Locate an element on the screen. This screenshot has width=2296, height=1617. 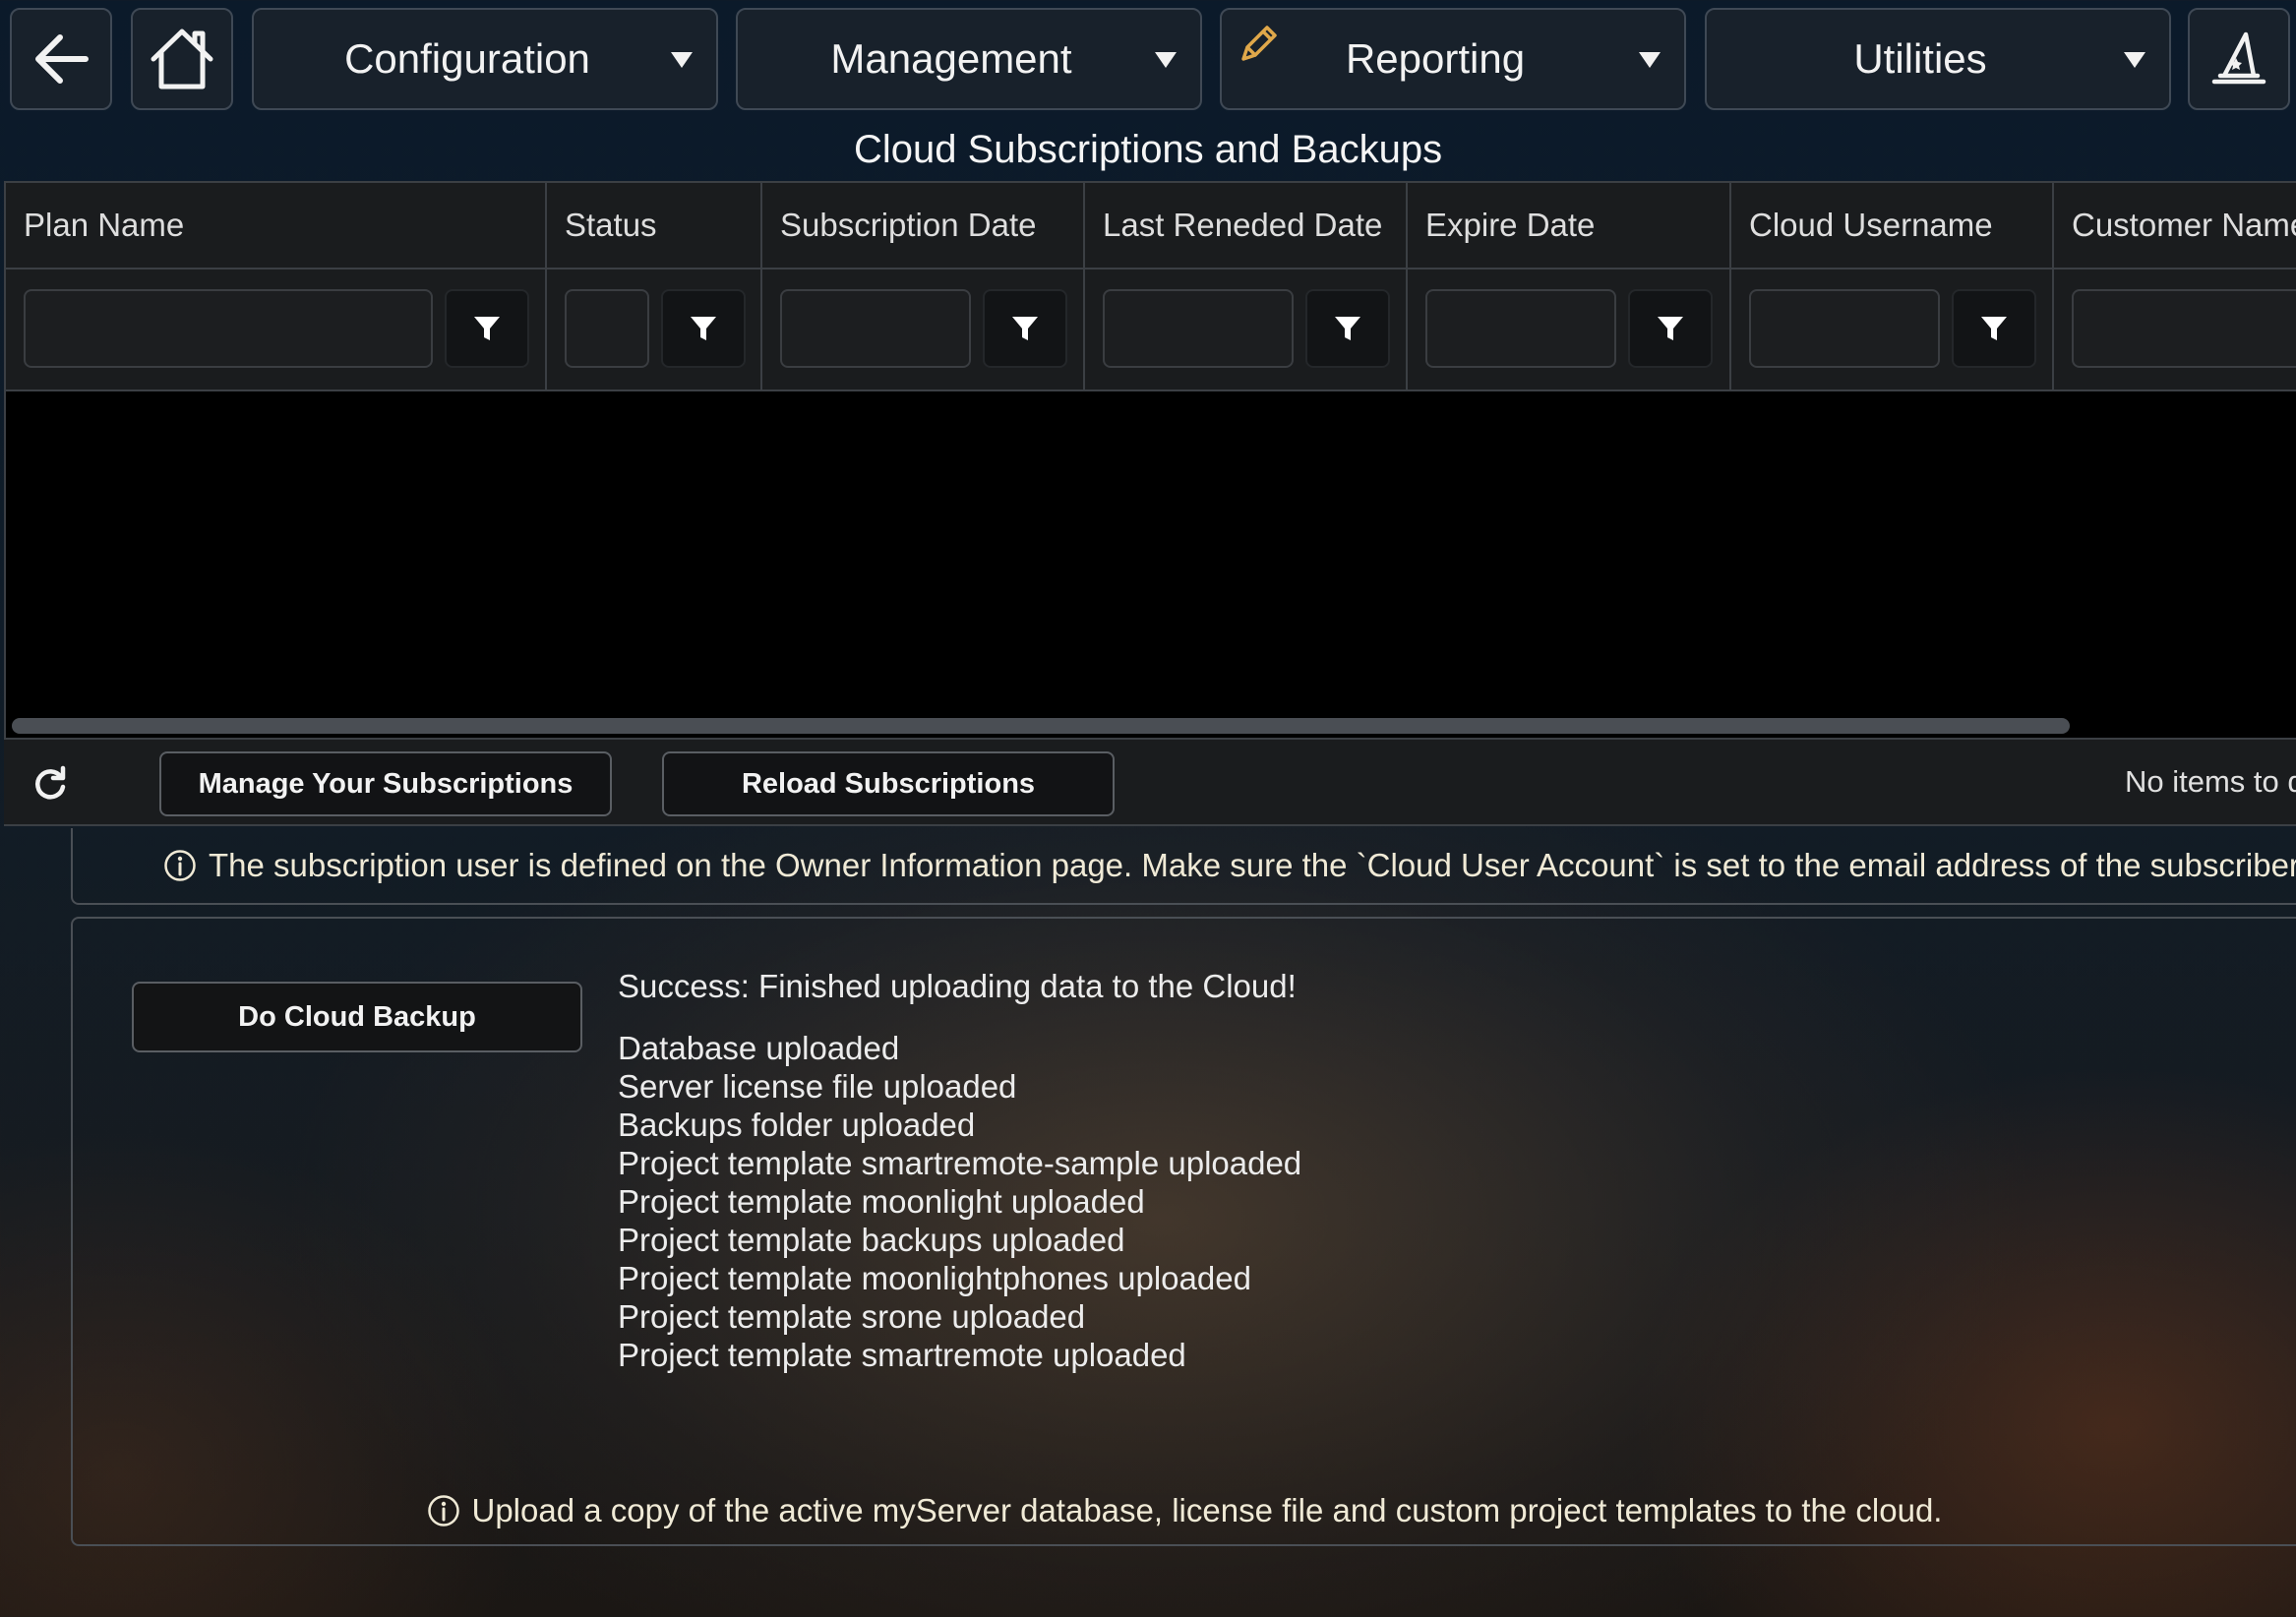
back-button is located at coordinates (61, 59).